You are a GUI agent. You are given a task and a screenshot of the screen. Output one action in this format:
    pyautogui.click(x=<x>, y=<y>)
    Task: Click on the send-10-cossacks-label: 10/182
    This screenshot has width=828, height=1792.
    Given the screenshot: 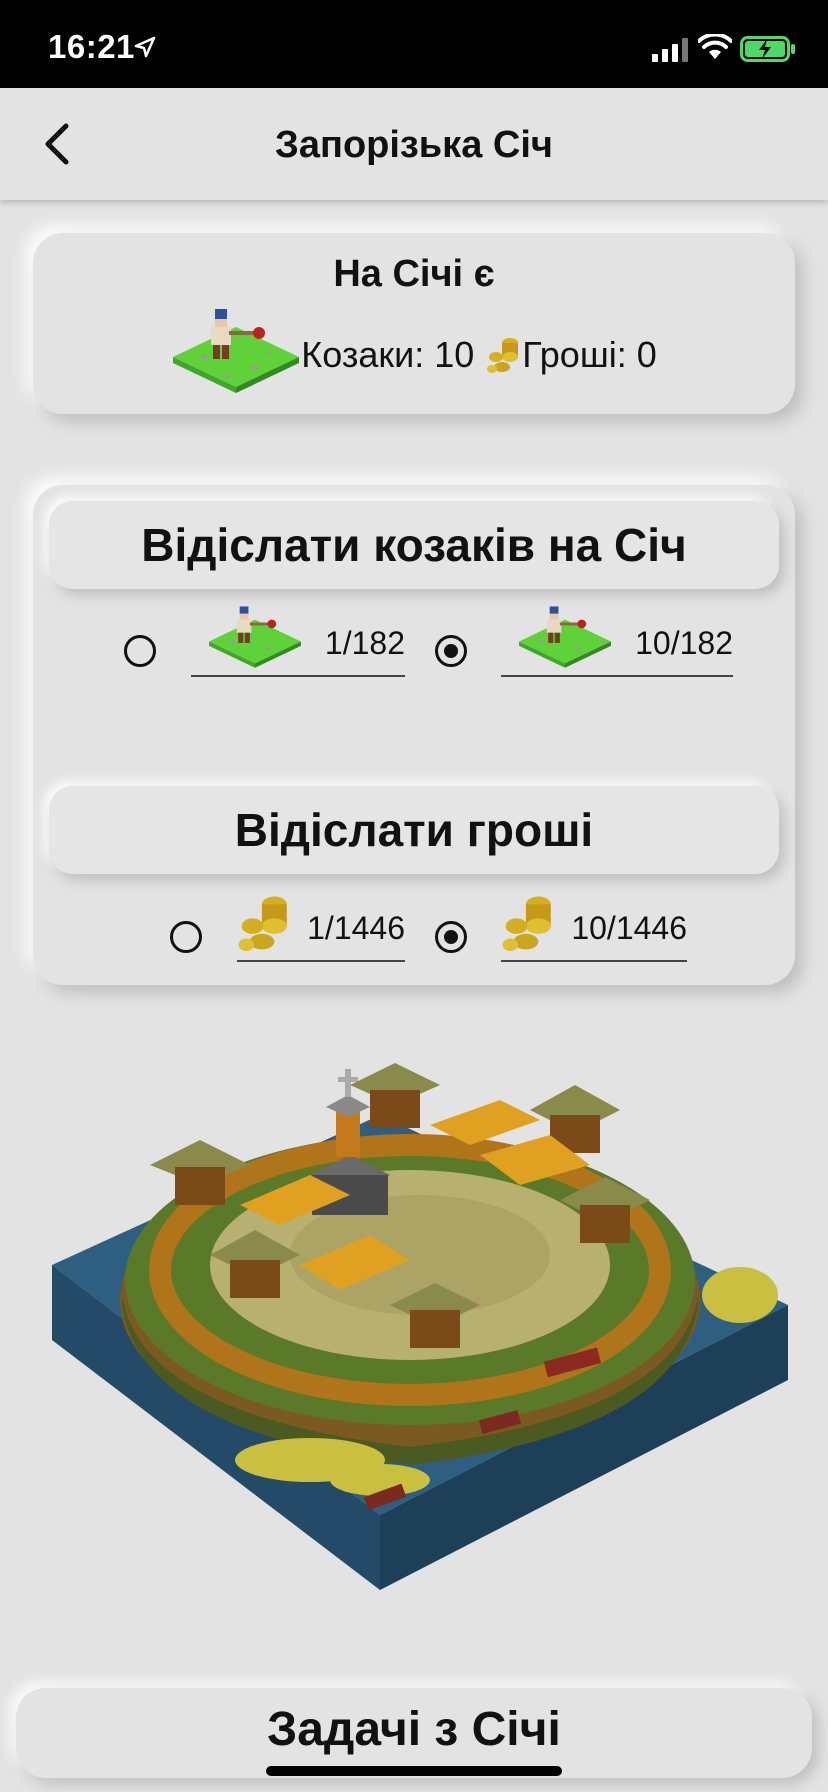 What is the action you would take?
    pyautogui.click(x=684, y=643)
    